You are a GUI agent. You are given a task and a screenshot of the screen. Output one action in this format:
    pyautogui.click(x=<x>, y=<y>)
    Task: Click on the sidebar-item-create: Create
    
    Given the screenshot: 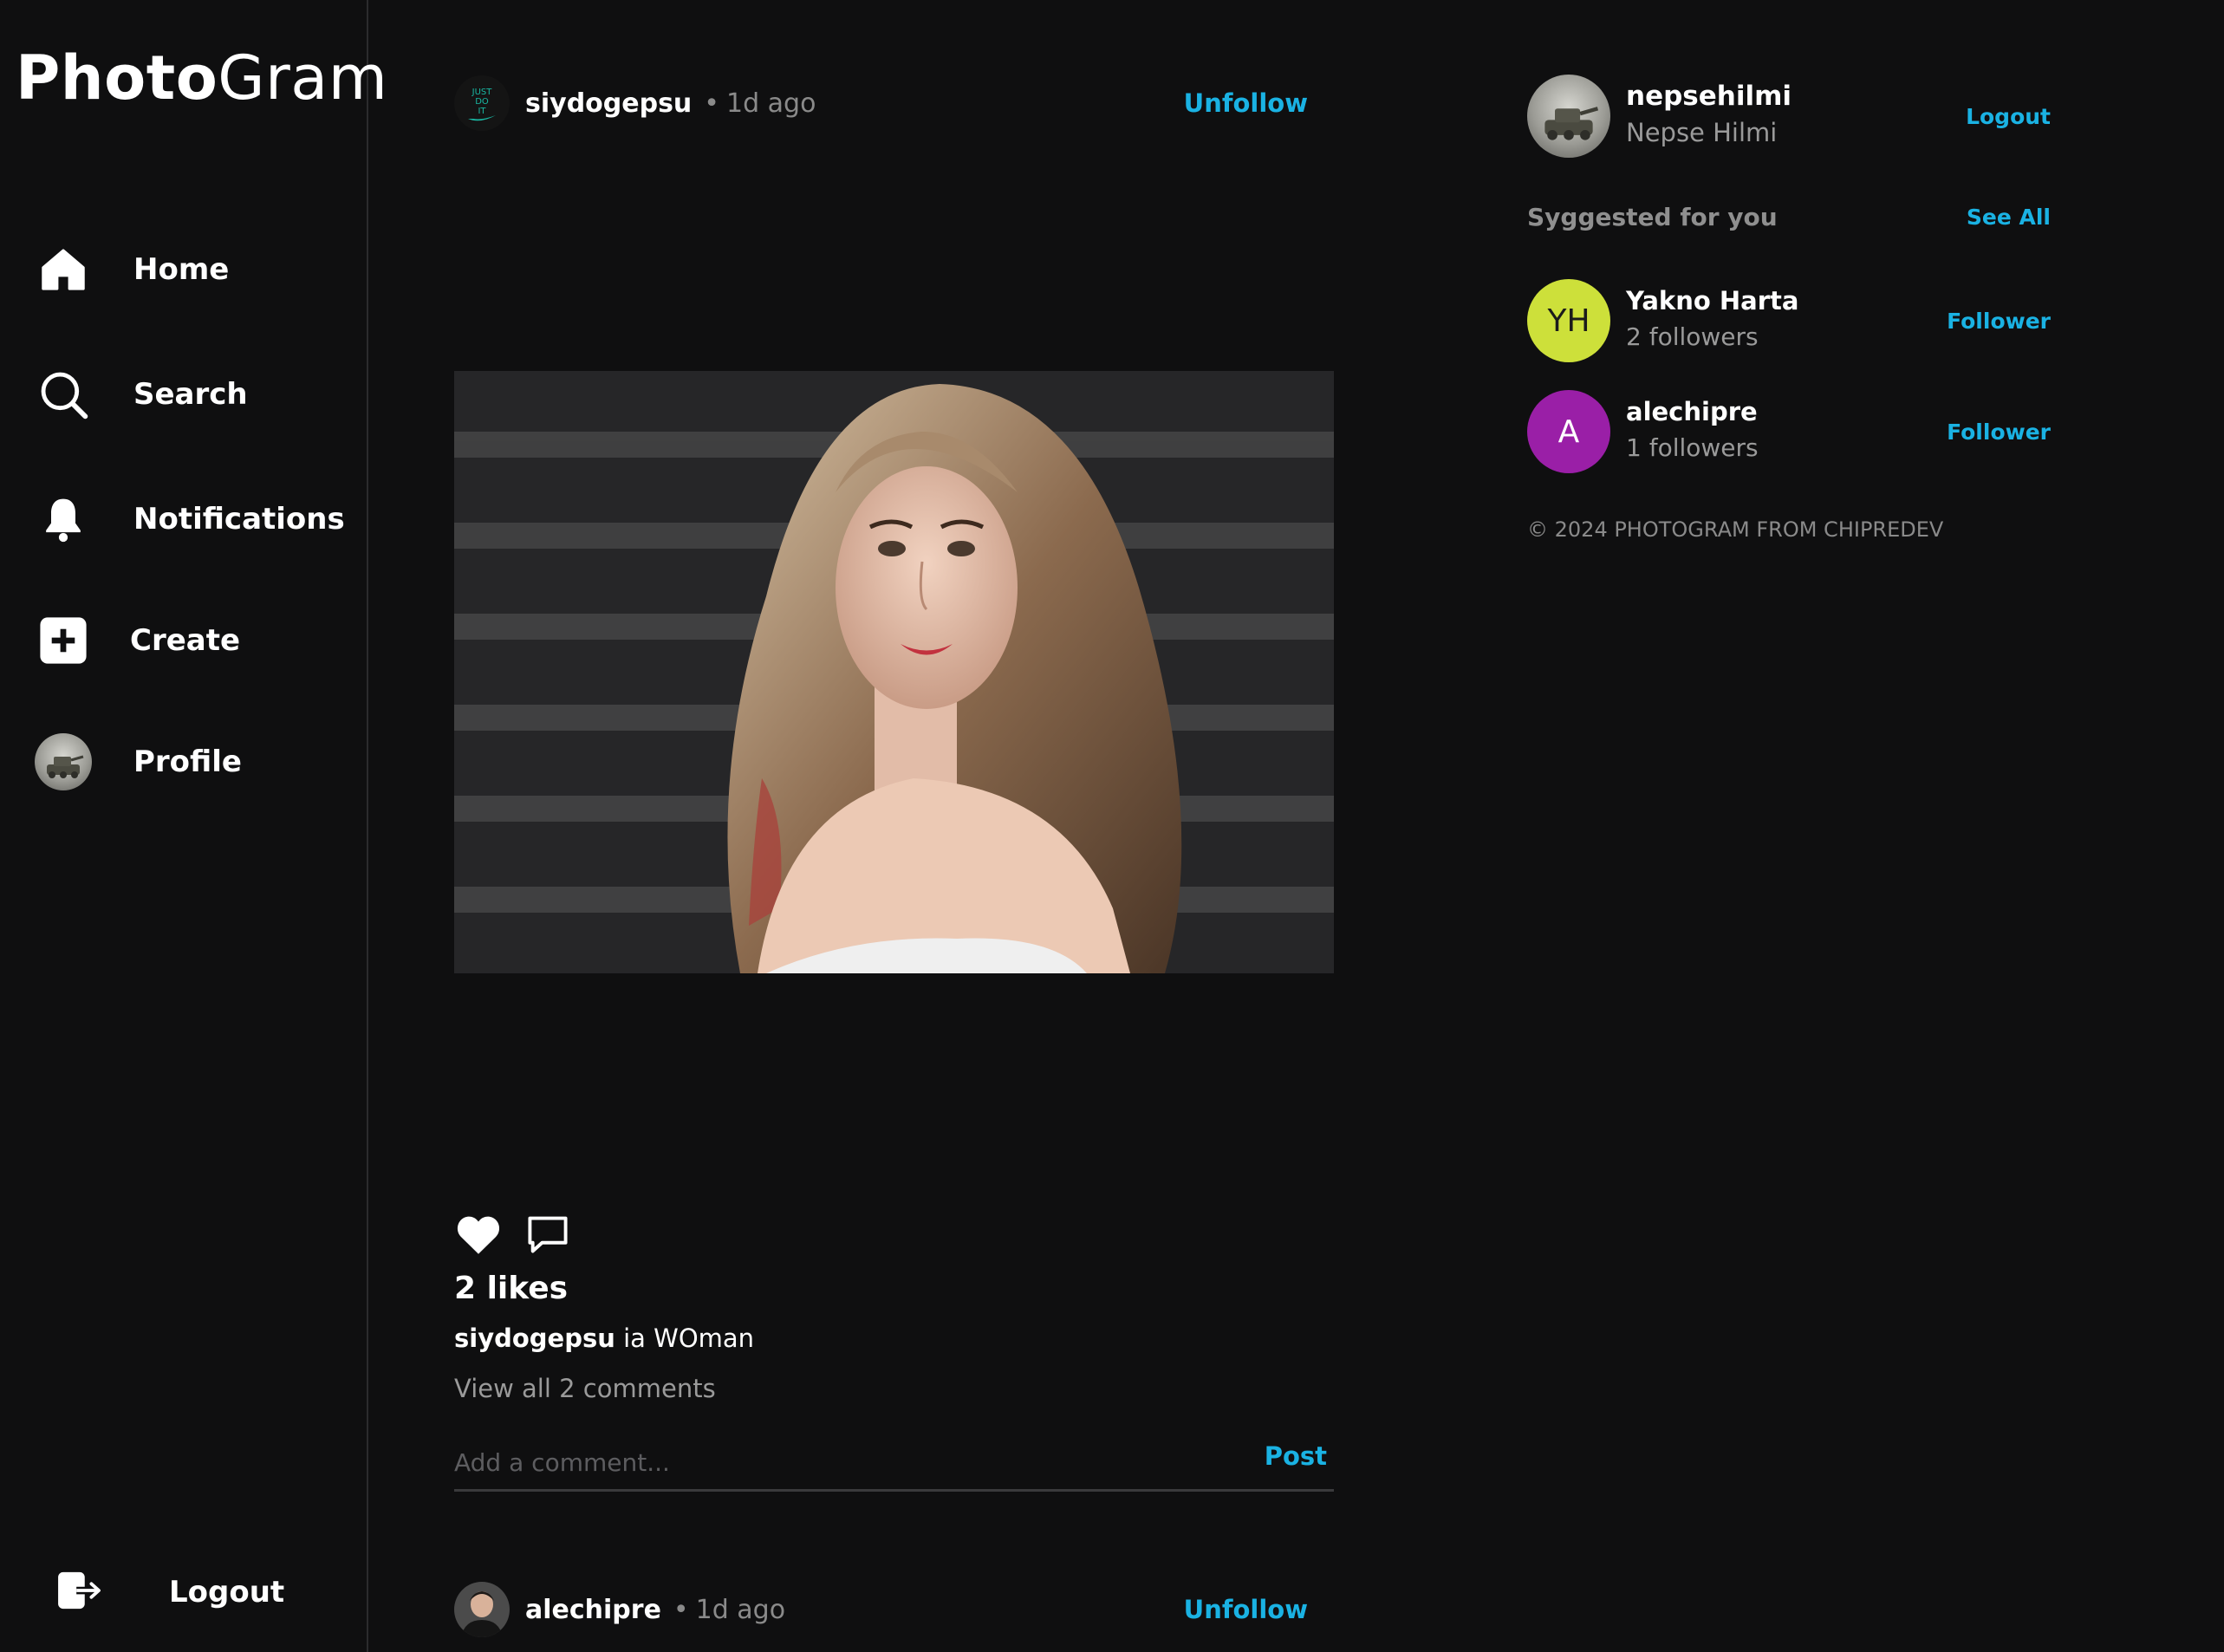 What is the action you would take?
    pyautogui.click(x=137, y=640)
    